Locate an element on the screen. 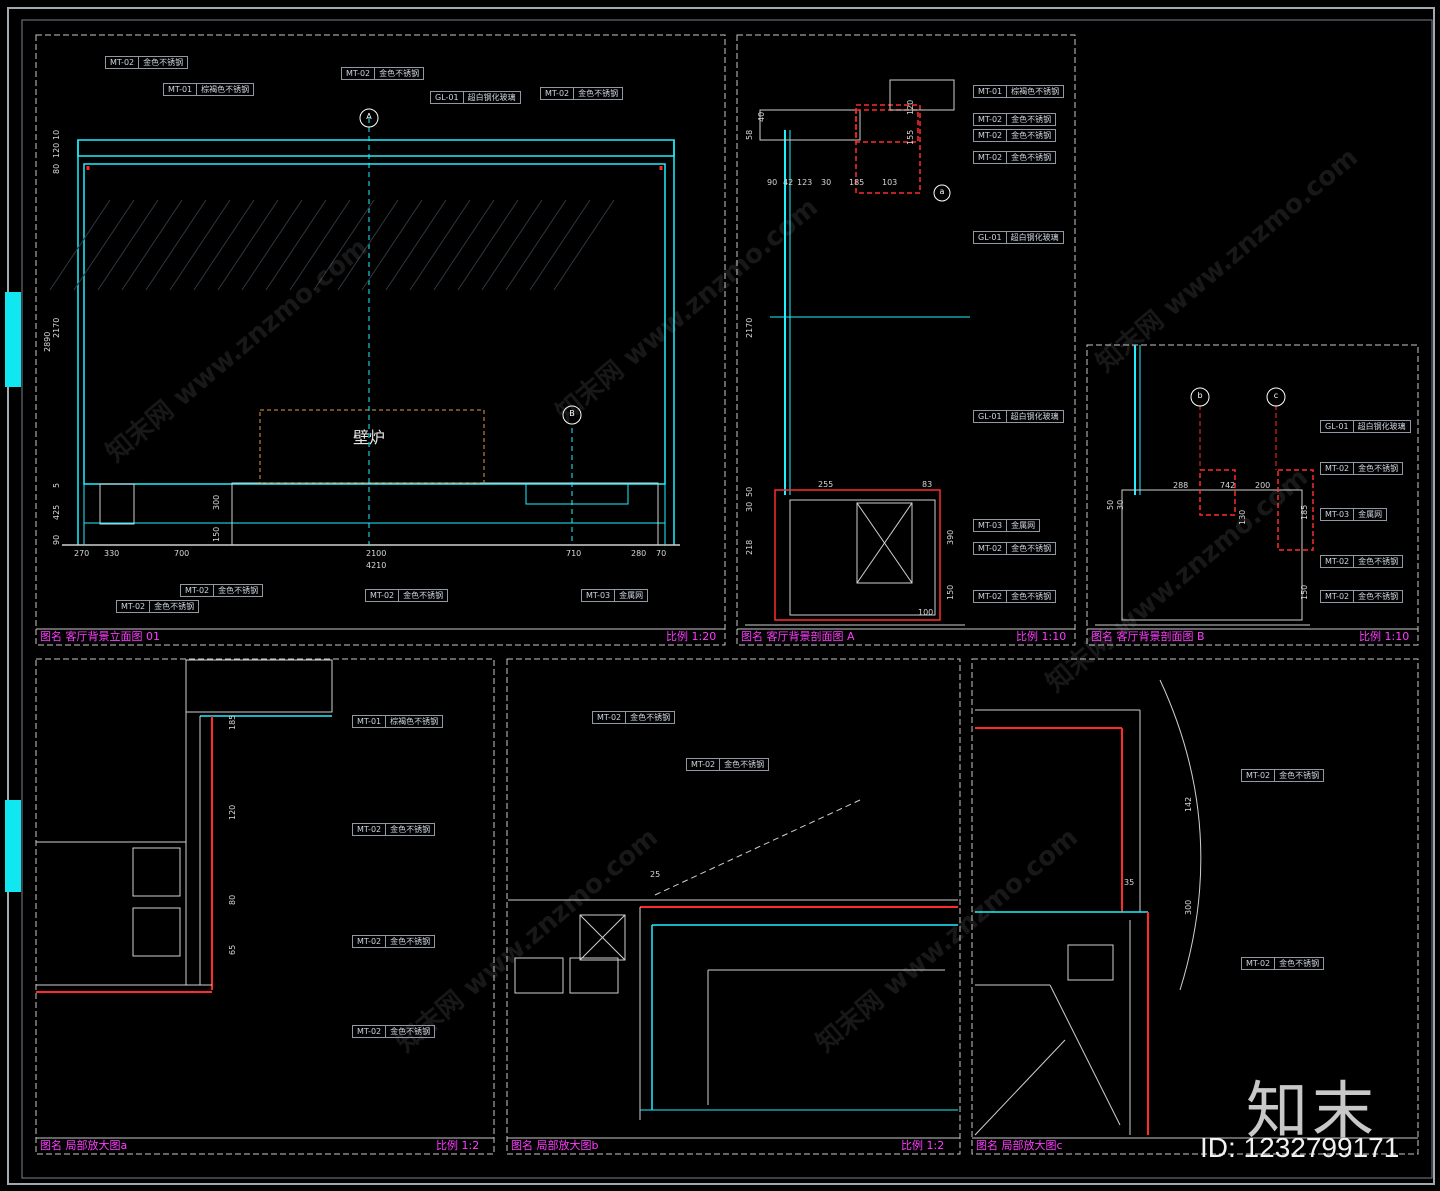  dimension-text: 100 is located at coordinates (926, 612).